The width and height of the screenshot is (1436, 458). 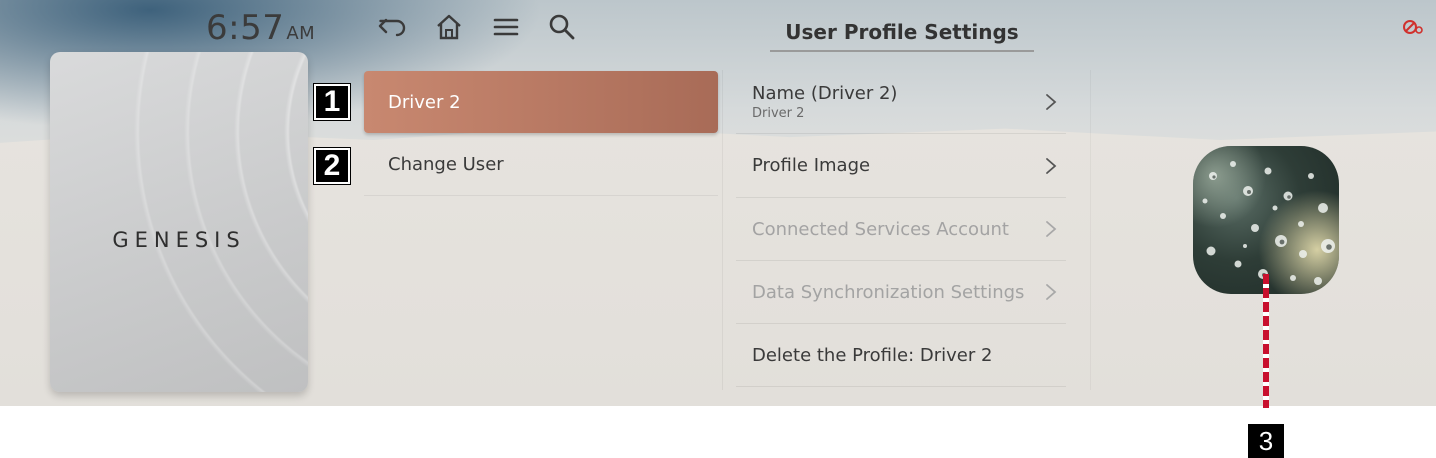 I want to click on callout-number: 1, so click(x=332, y=101).